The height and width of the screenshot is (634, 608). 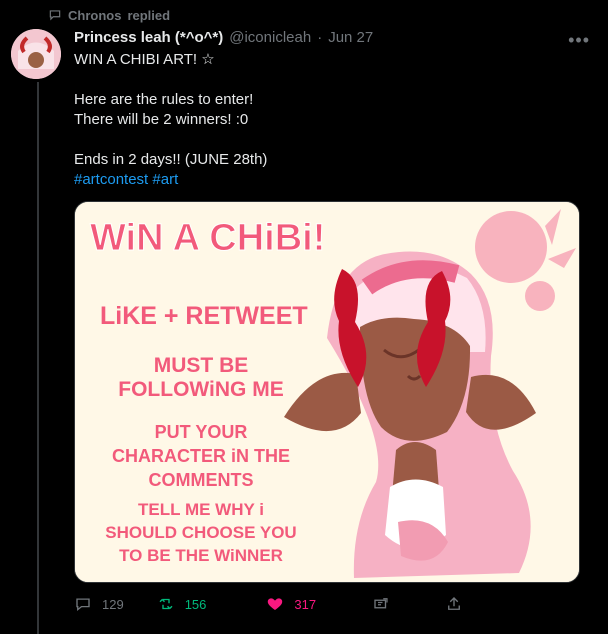 I want to click on social-context: Chronos replied, so click(x=109, y=15).